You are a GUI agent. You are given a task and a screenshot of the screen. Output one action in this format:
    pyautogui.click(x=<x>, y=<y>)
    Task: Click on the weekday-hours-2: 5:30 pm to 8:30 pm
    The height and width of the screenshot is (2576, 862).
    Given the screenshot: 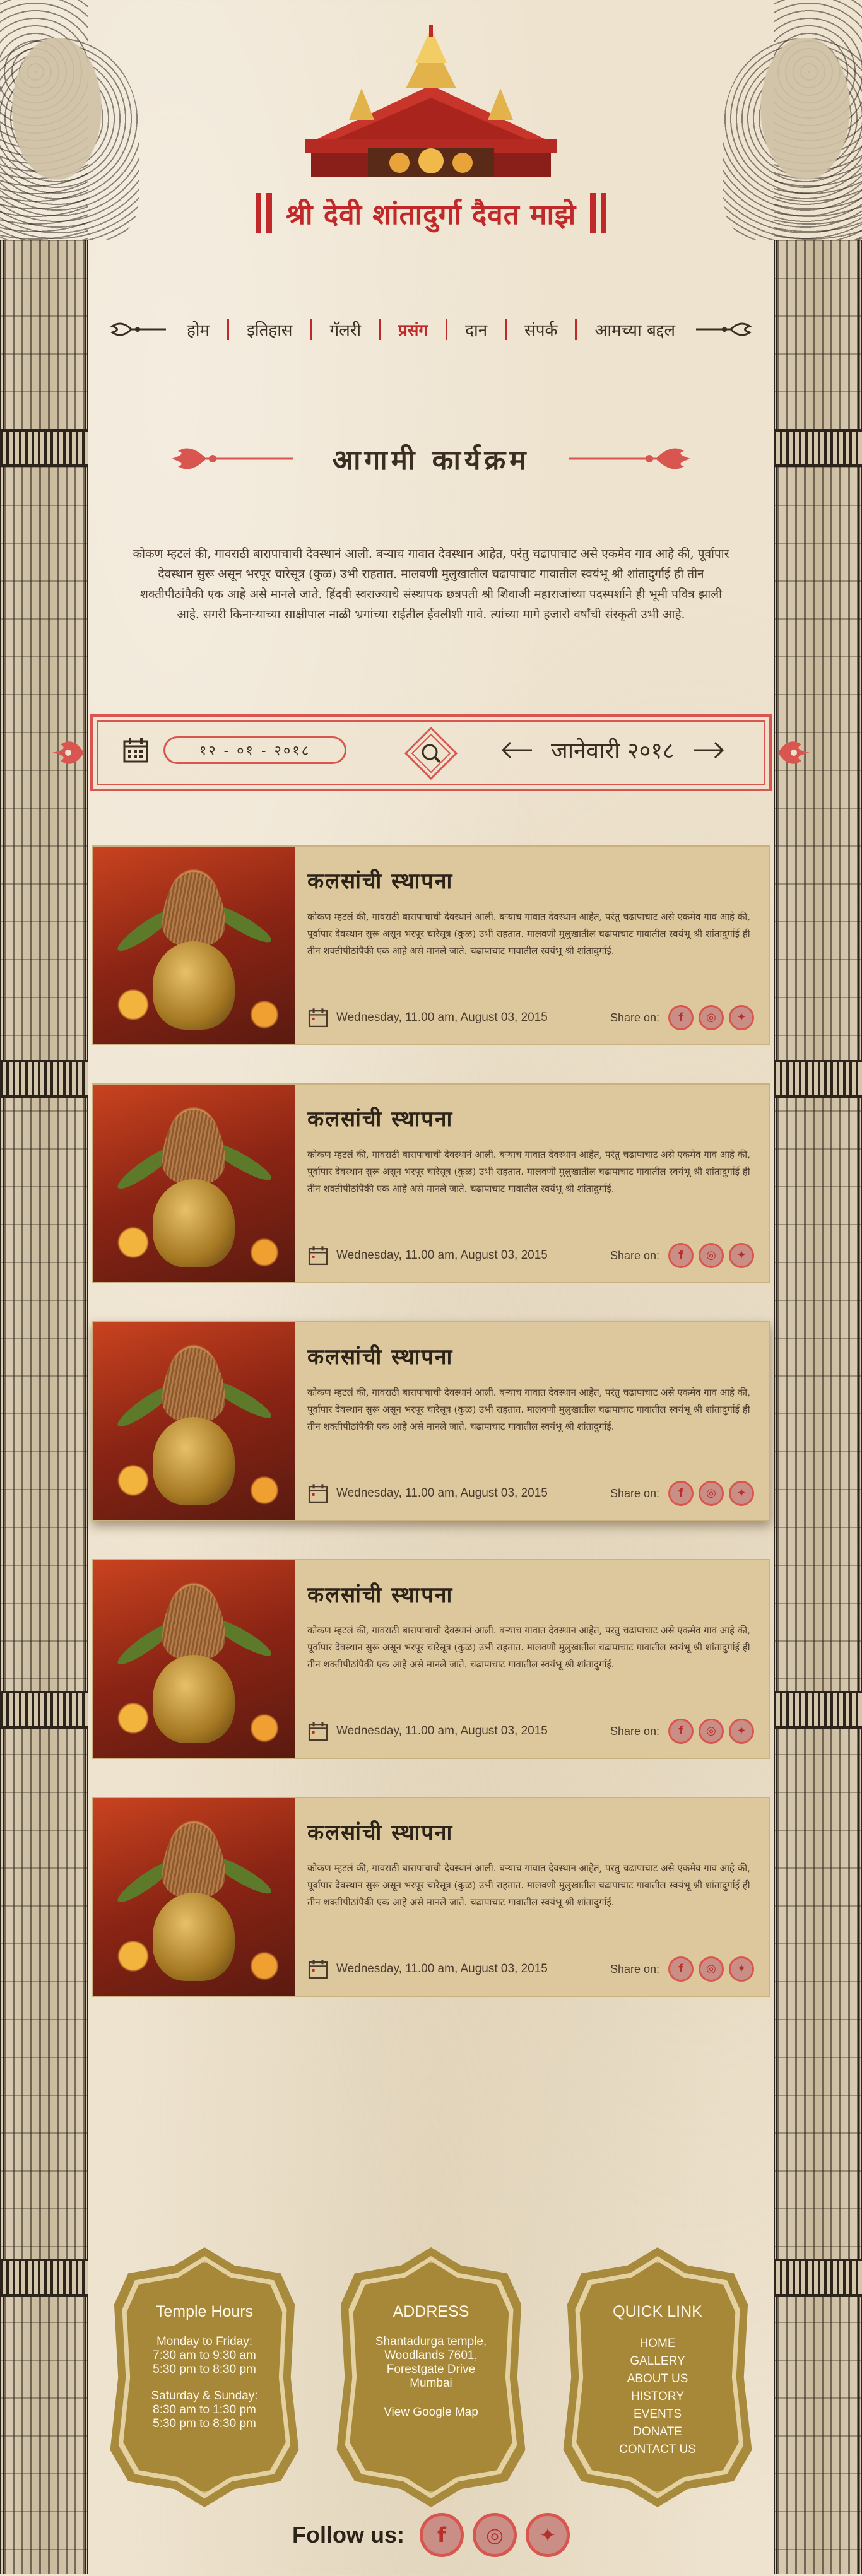 What is the action you would take?
    pyautogui.click(x=204, y=2369)
    